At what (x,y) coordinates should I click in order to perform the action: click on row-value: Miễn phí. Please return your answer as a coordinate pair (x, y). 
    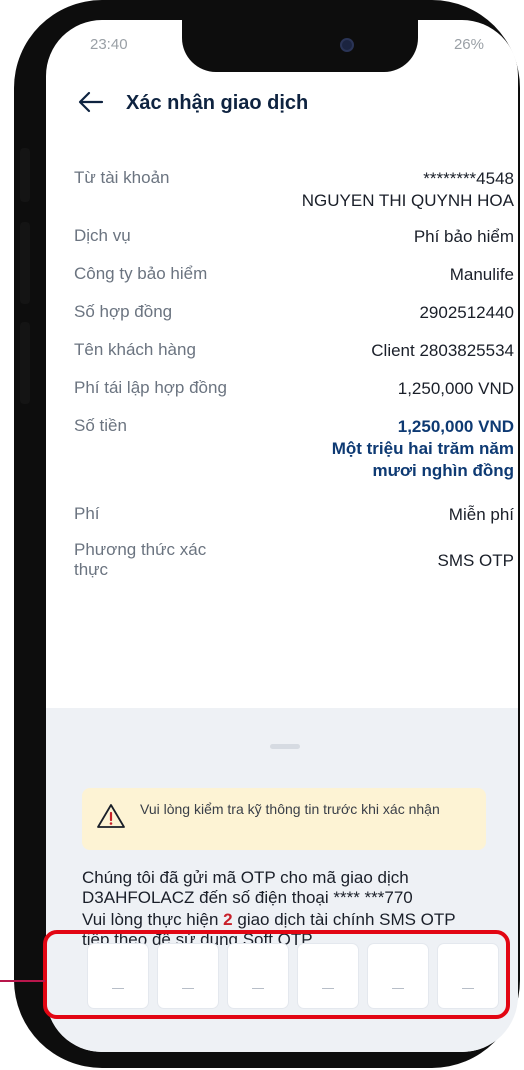
    Looking at the image, I should click on (481, 514).